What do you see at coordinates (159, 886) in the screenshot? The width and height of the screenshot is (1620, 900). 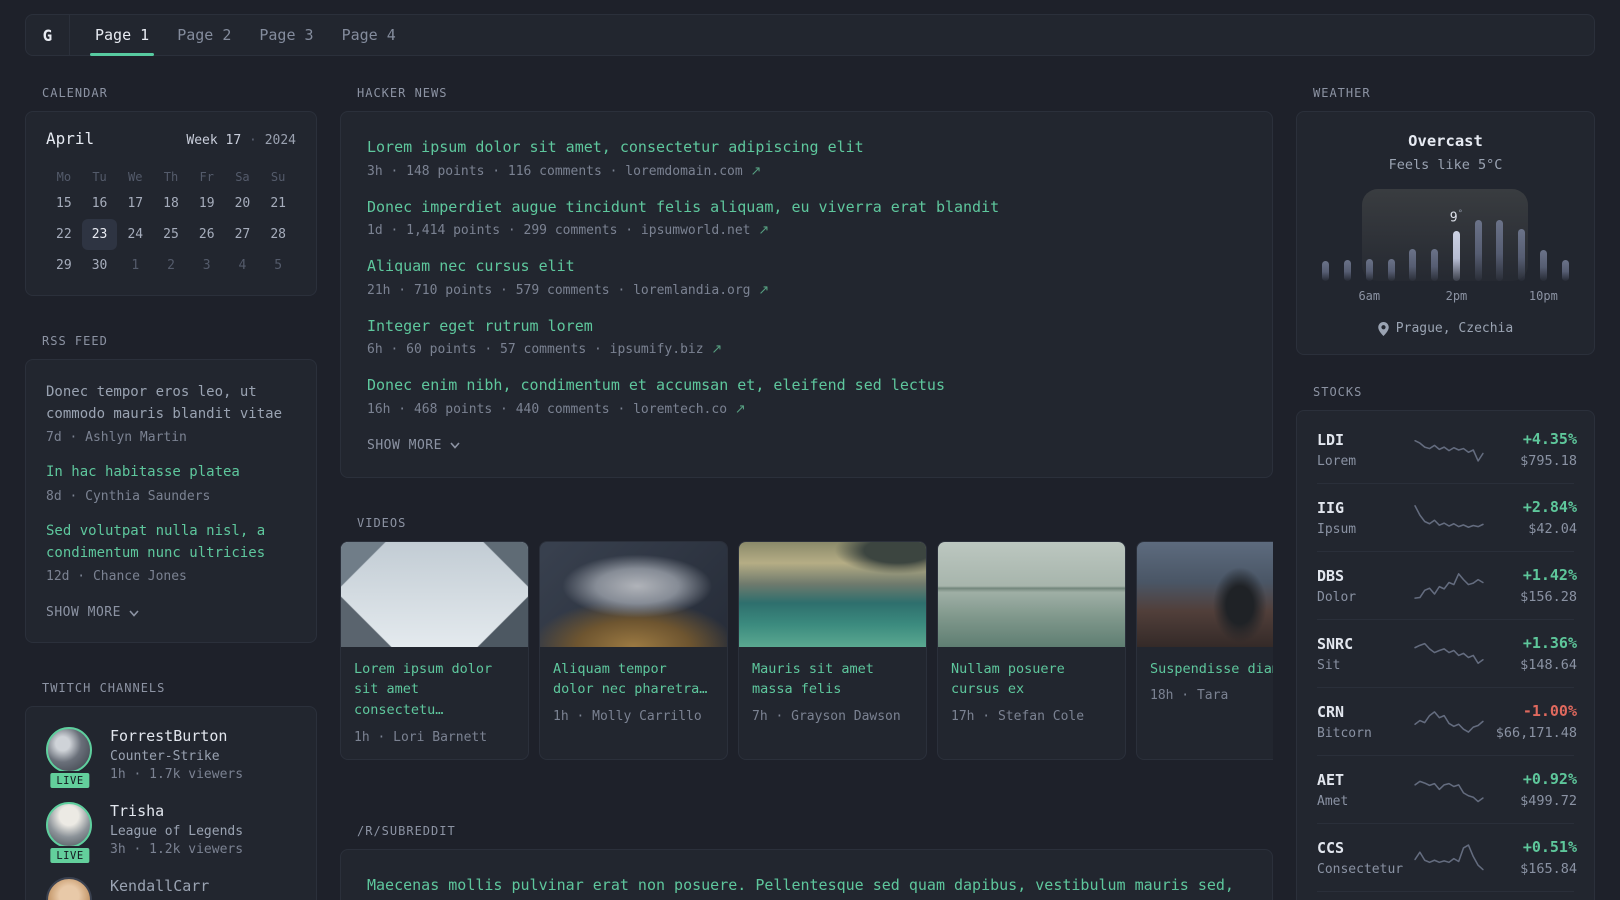 I see `twitch-channel-name: KendallCarr` at bounding box center [159, 886].